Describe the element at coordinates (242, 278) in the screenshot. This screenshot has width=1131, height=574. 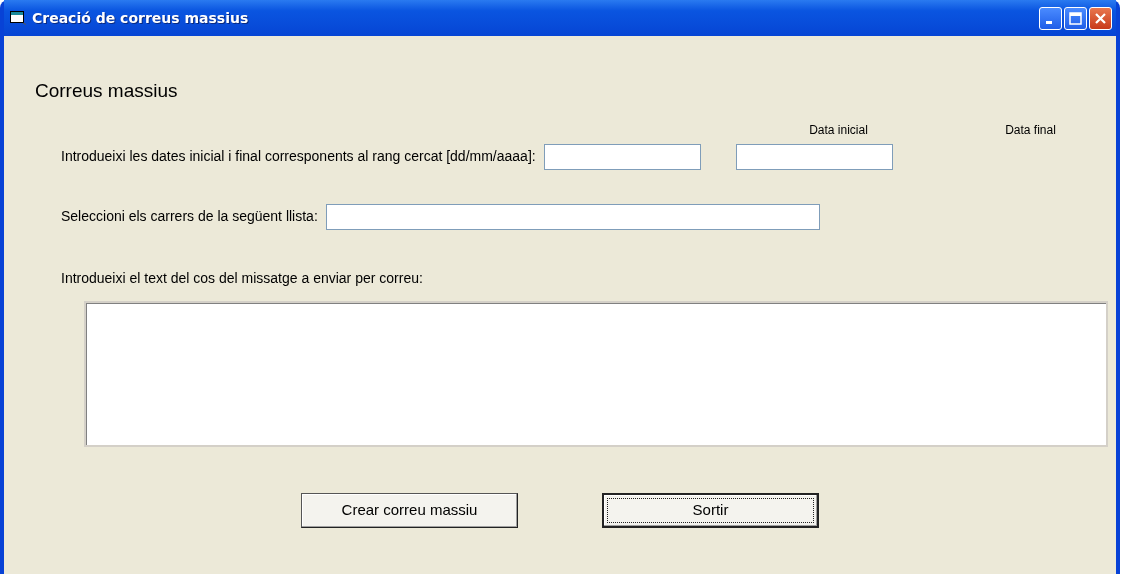
I see `field-label: Introdueixi el text del cos del missatge a enviar per correu:` at that location.